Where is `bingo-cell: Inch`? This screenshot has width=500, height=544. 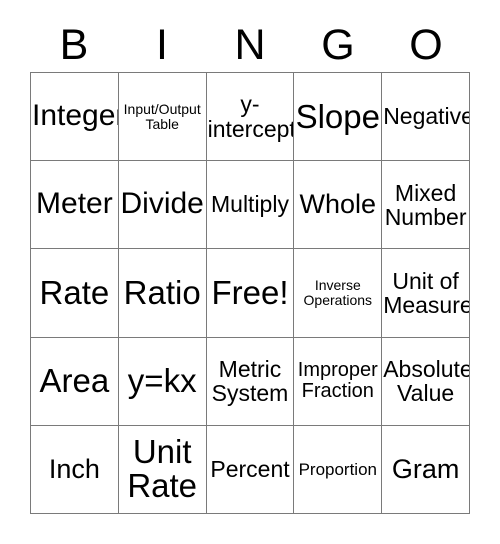
bingo-cell: Inch is located at coordinates (75, 469).